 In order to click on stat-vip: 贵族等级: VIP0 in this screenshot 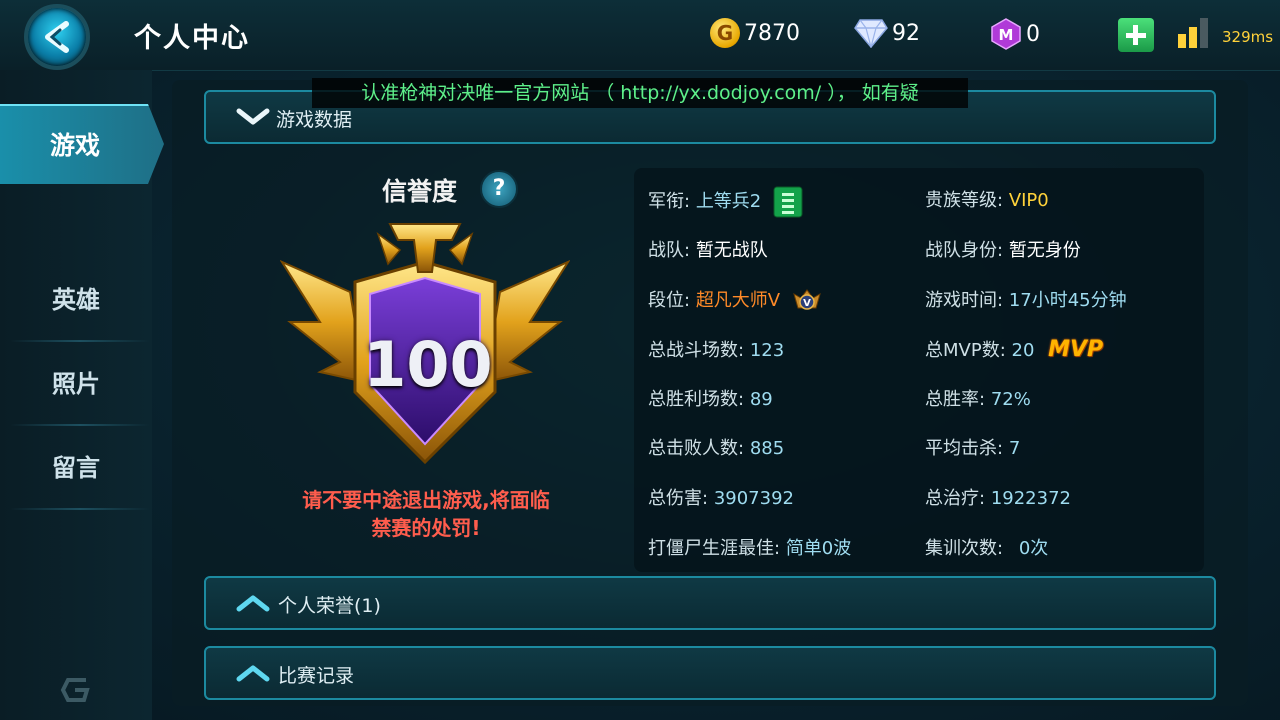, I will do `click(987, 200)`.